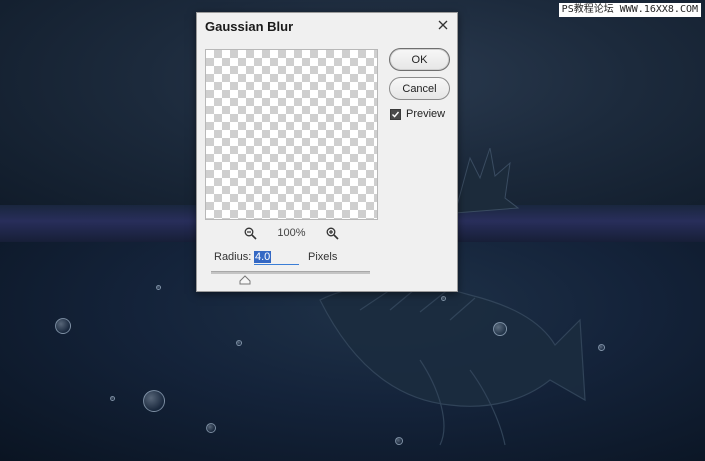  I want to click on units-label: Pixels, so click(323, 257).